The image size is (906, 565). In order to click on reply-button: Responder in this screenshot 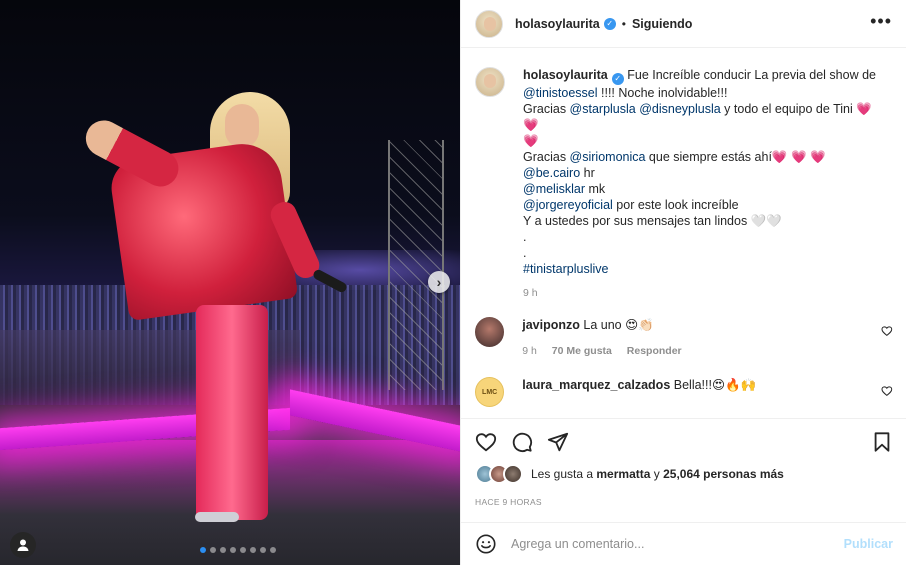, I will do `click(654, 351)`.